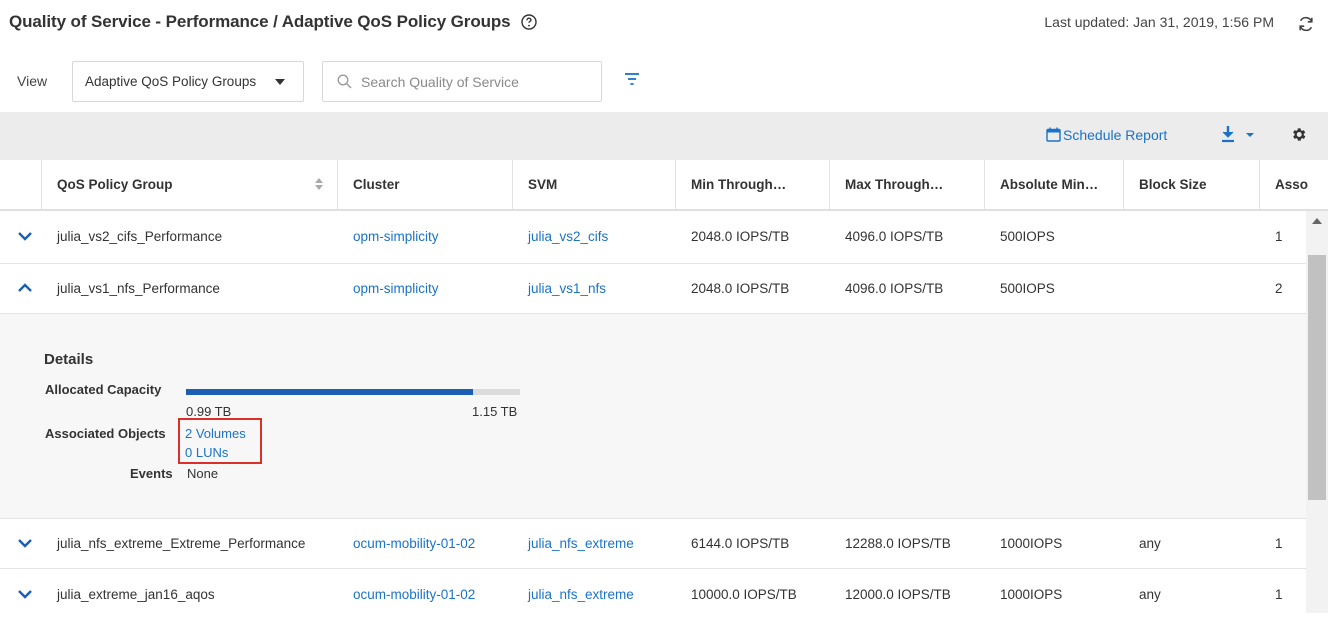 The height and width of the screenshot is (620, 1328). I want to click on cell-svm-link: julia_nfs_extreme, so click(573, 544).